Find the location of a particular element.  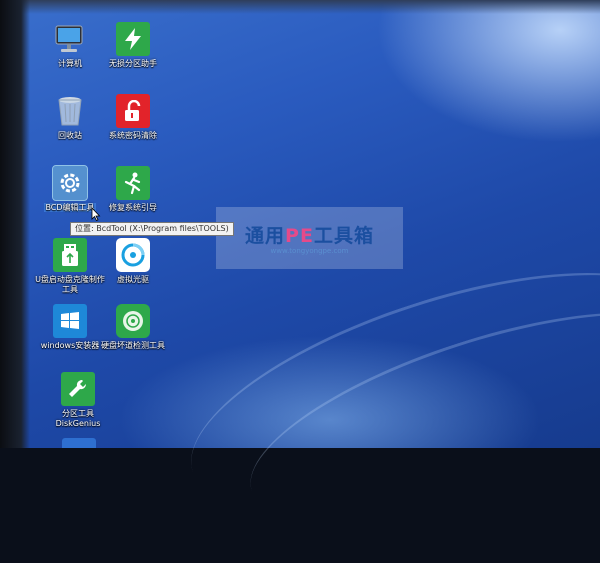

gear-icon is located at coordinates (70, 183).